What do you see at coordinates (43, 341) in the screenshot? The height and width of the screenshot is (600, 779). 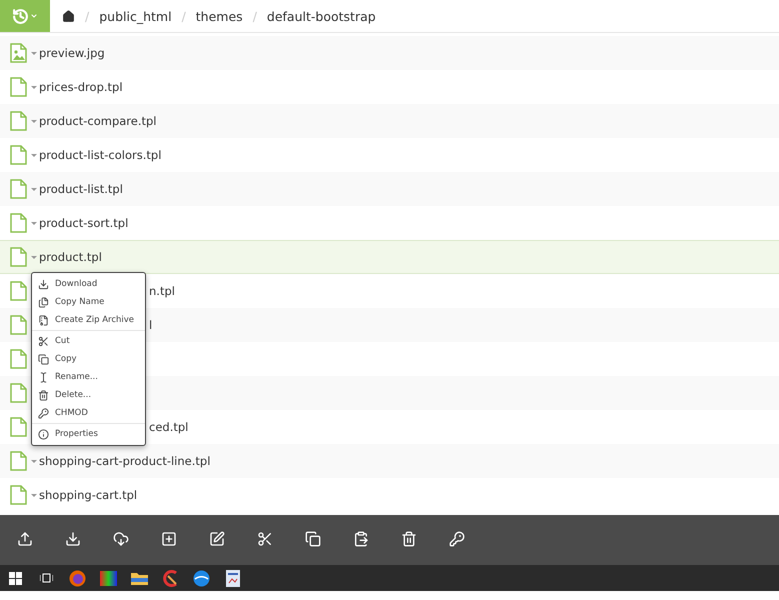 I see `scissors-icon` at bounding box center [43, 341].